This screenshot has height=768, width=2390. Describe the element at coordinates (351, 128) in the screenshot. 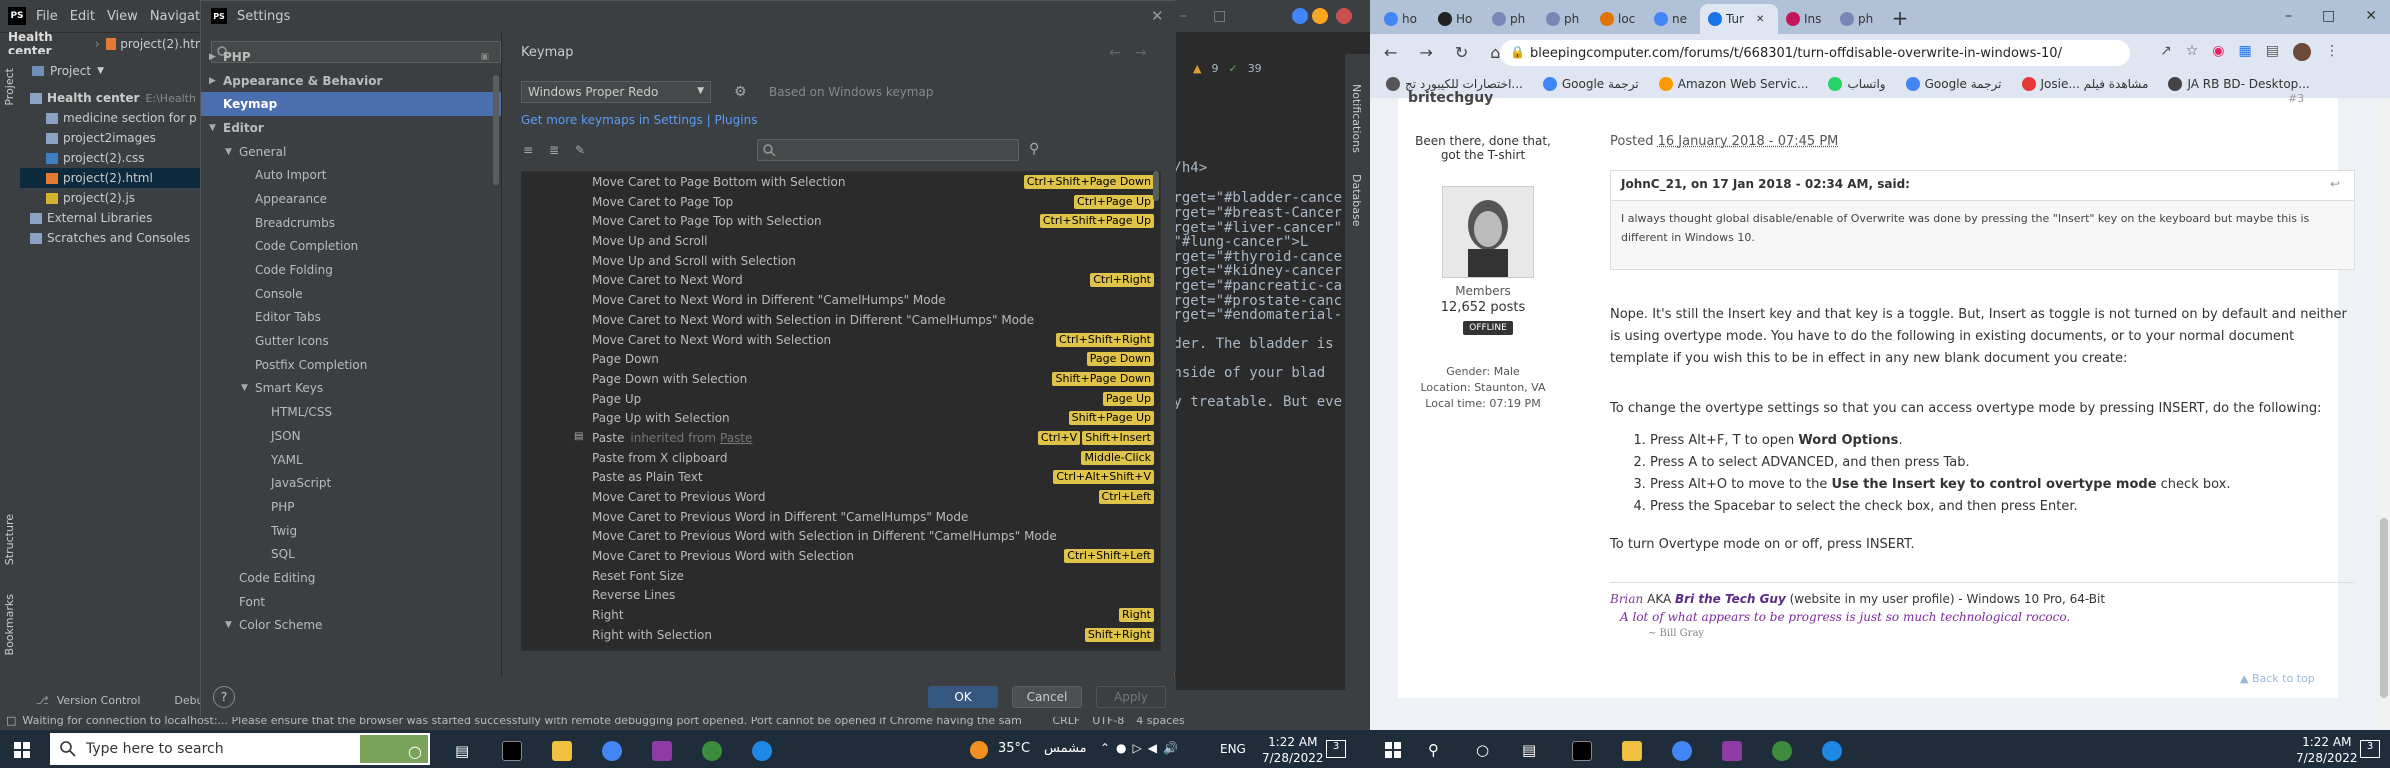

I see `settings-tree-item: ▼ Editor` at that location.